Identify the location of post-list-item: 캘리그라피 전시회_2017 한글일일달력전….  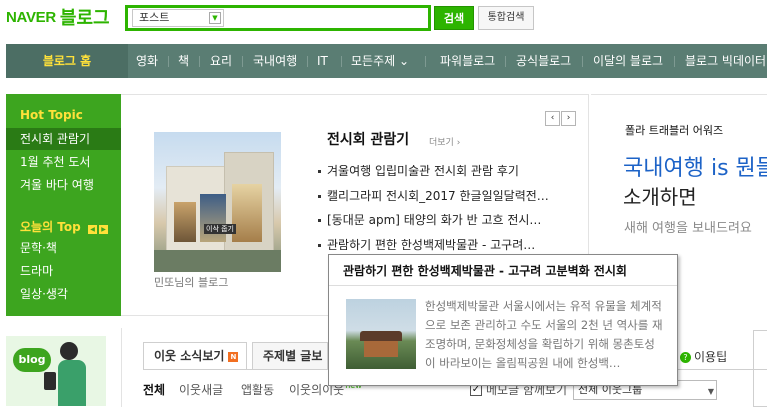
(433, 195).